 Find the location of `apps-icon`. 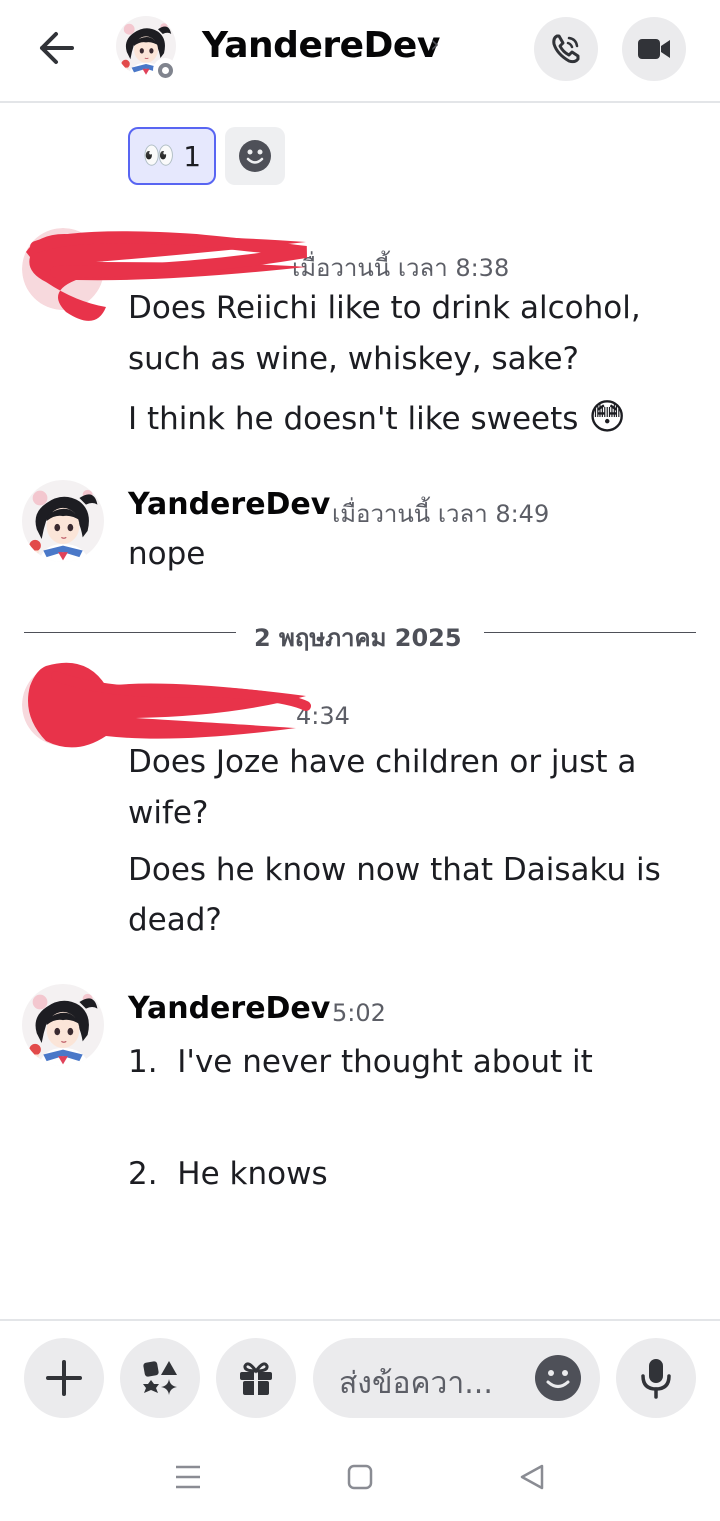

apps-icon is located at coordinates (160, 1378).